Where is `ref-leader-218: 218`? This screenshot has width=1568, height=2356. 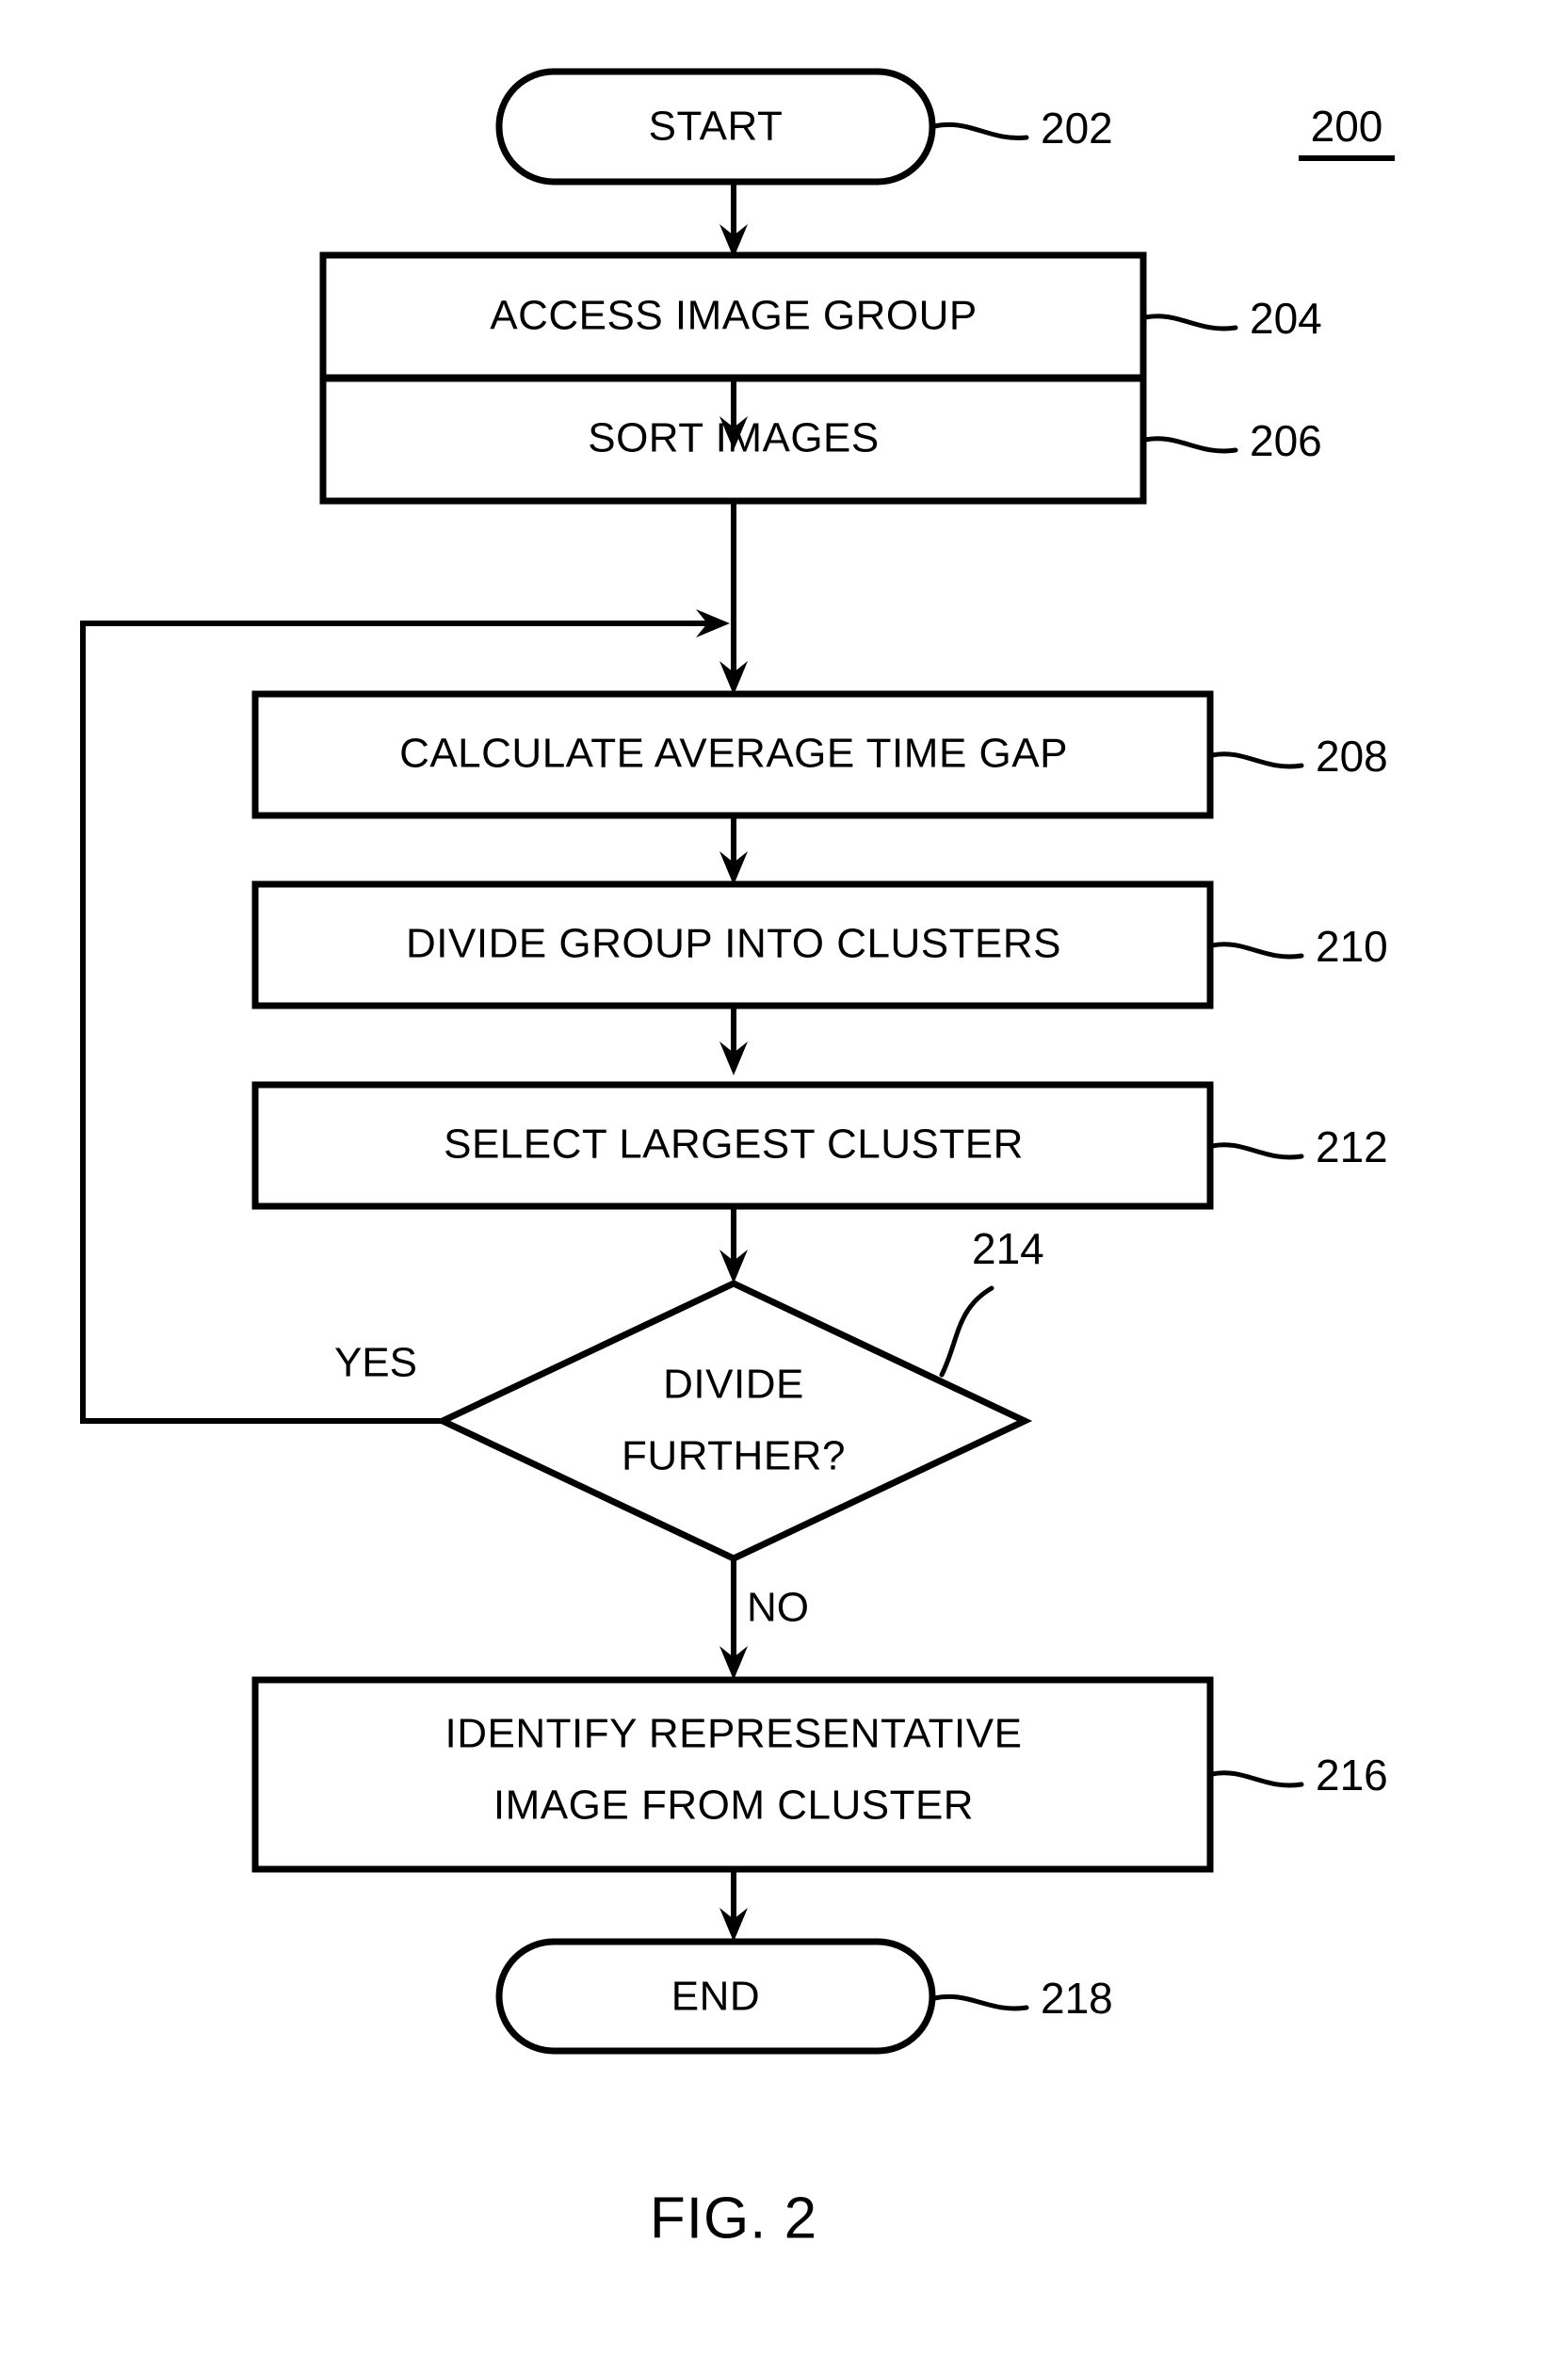
ref-leader-218: 218 is located at coordinates (1022, 1998).